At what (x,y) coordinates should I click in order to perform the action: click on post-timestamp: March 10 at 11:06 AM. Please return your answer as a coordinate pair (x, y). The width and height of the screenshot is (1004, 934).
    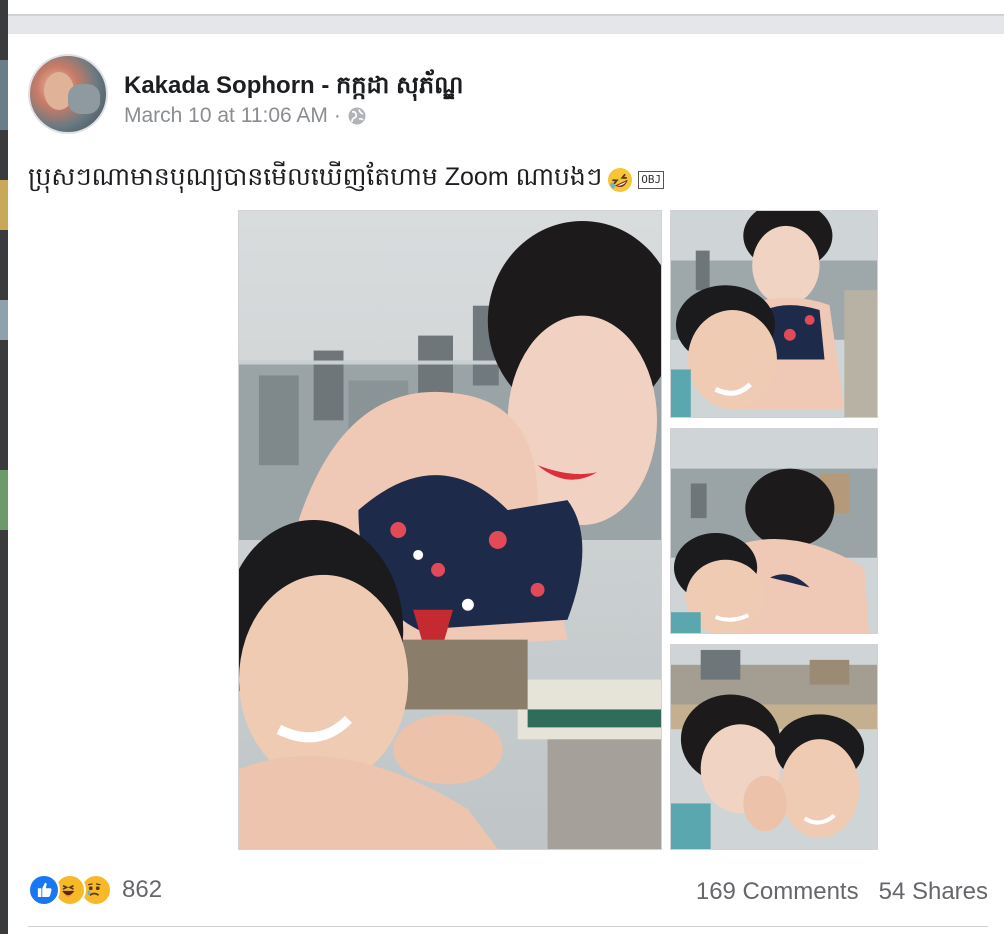
    Looking at the image, I should click on (226, 116).